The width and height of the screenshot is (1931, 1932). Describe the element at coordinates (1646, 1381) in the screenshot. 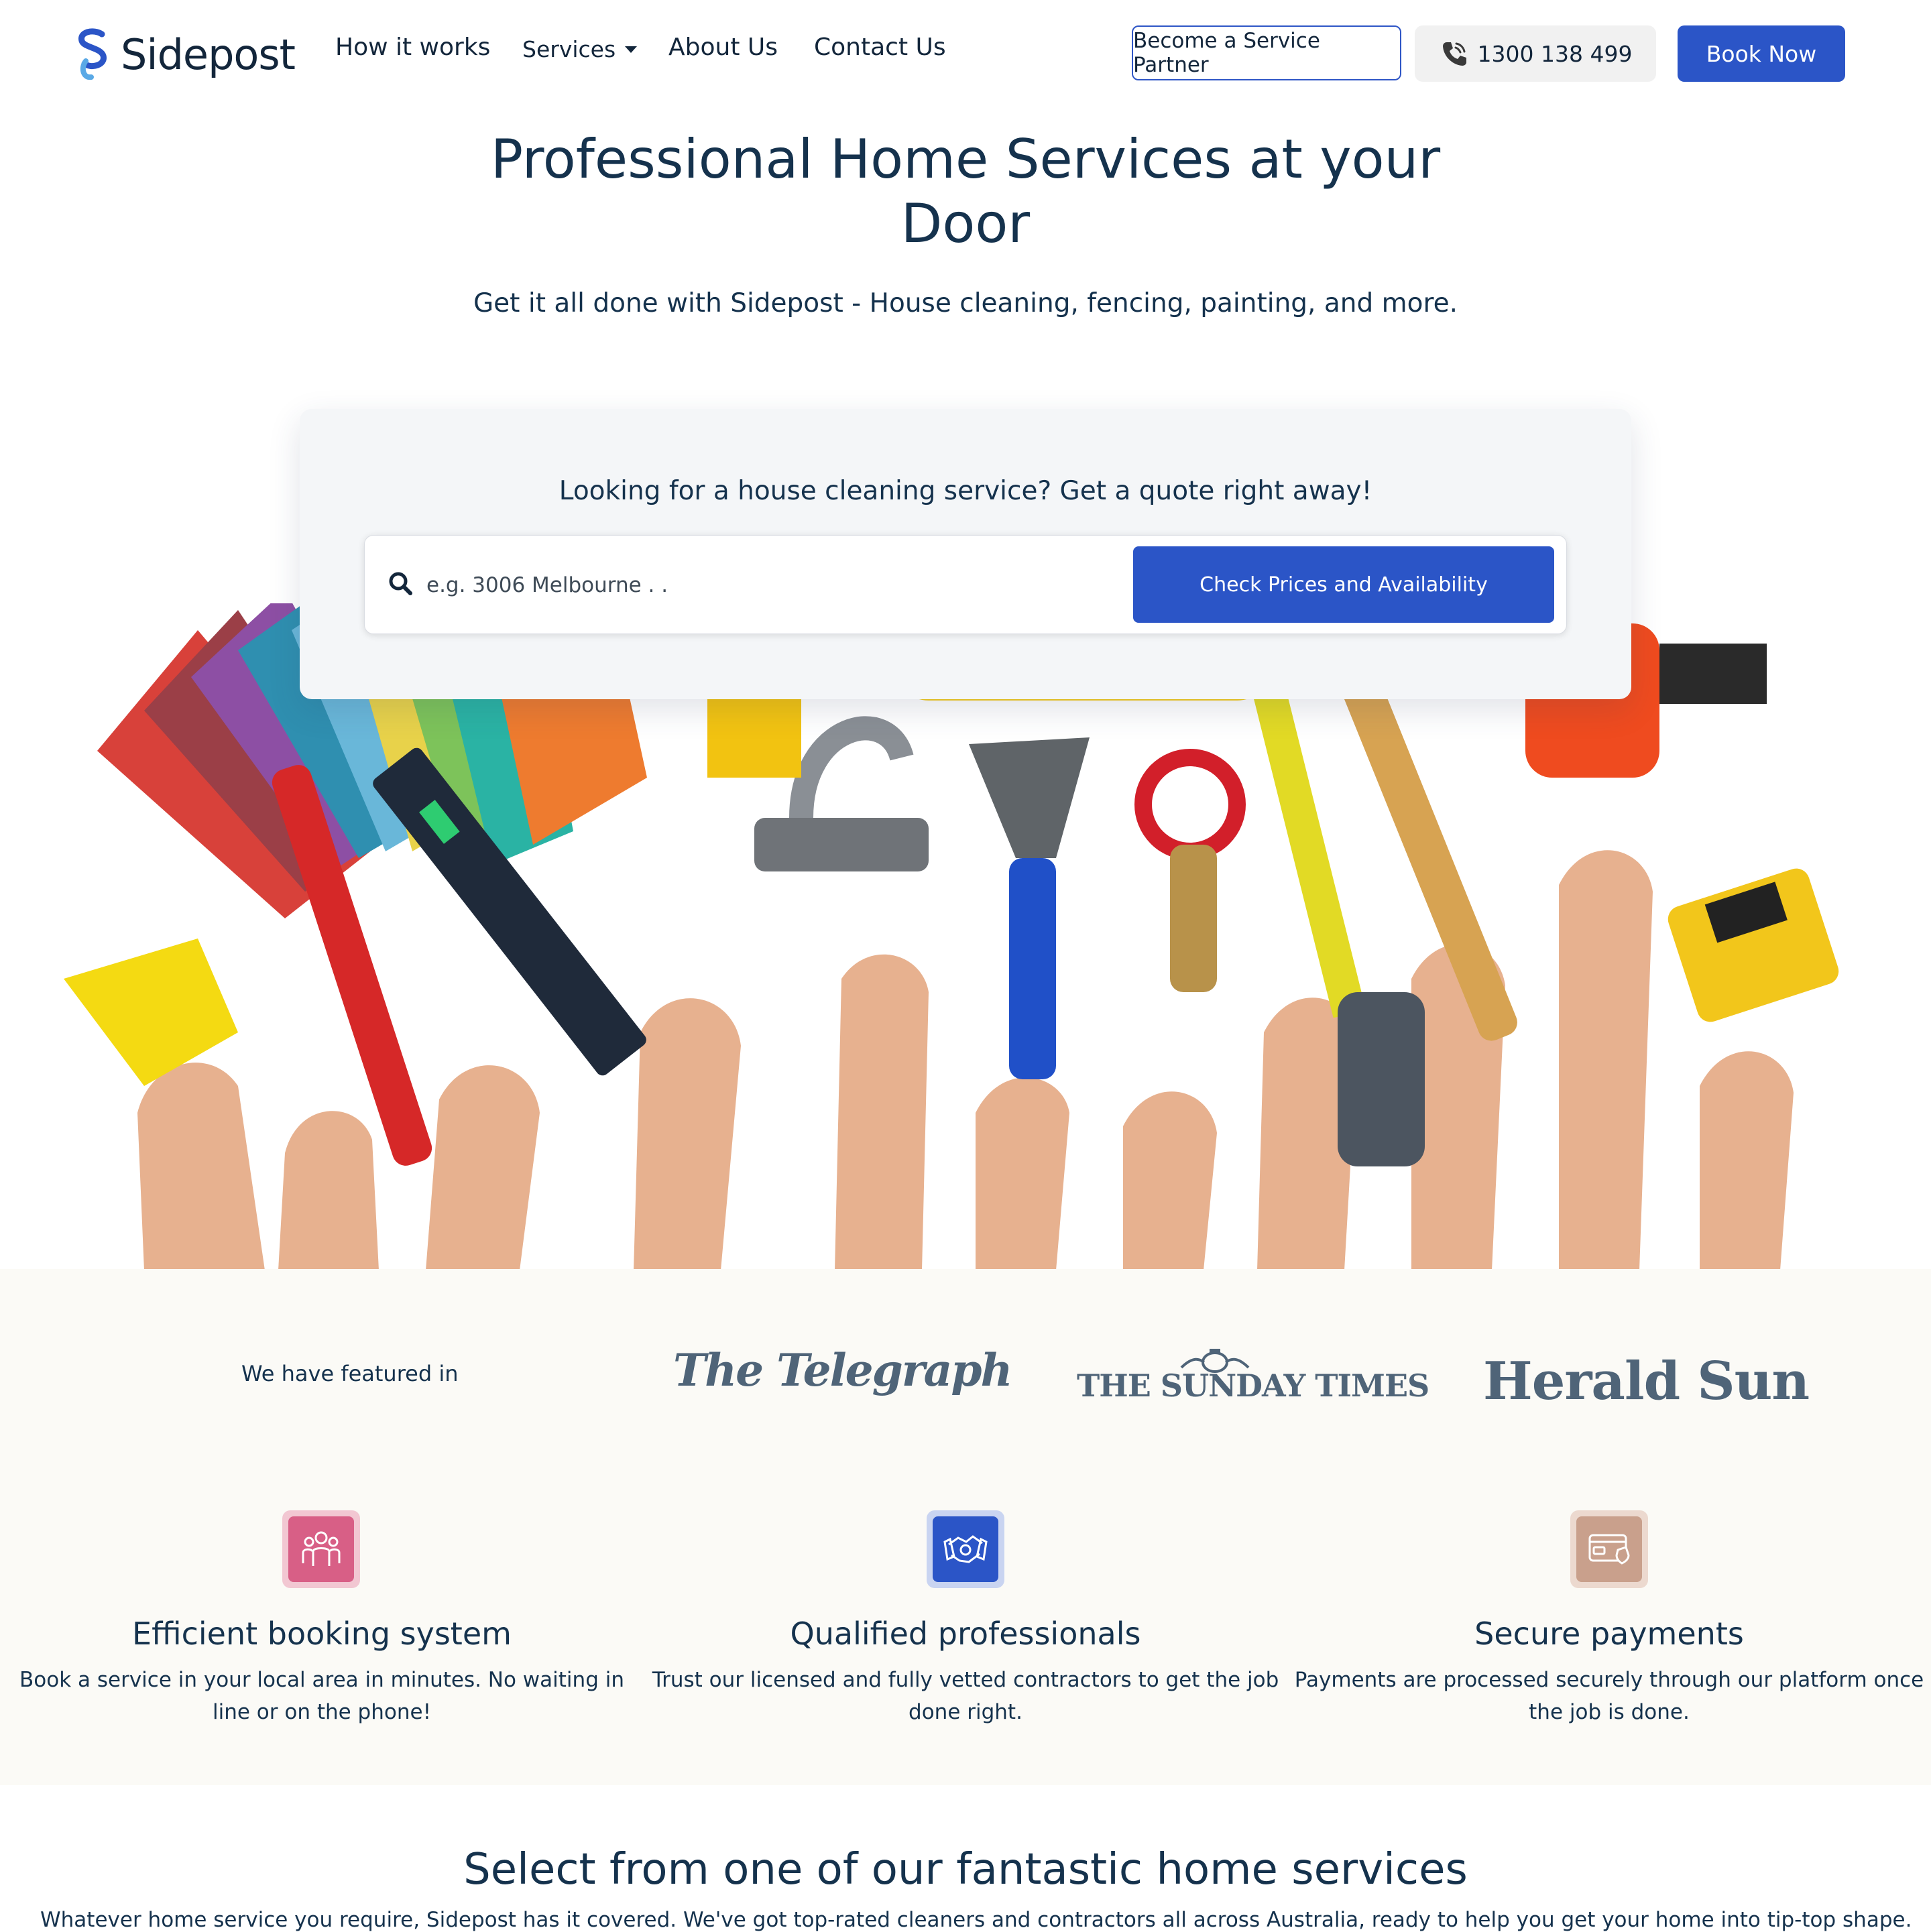

I see `herald-sun-logo: Herald Sun` at that location.